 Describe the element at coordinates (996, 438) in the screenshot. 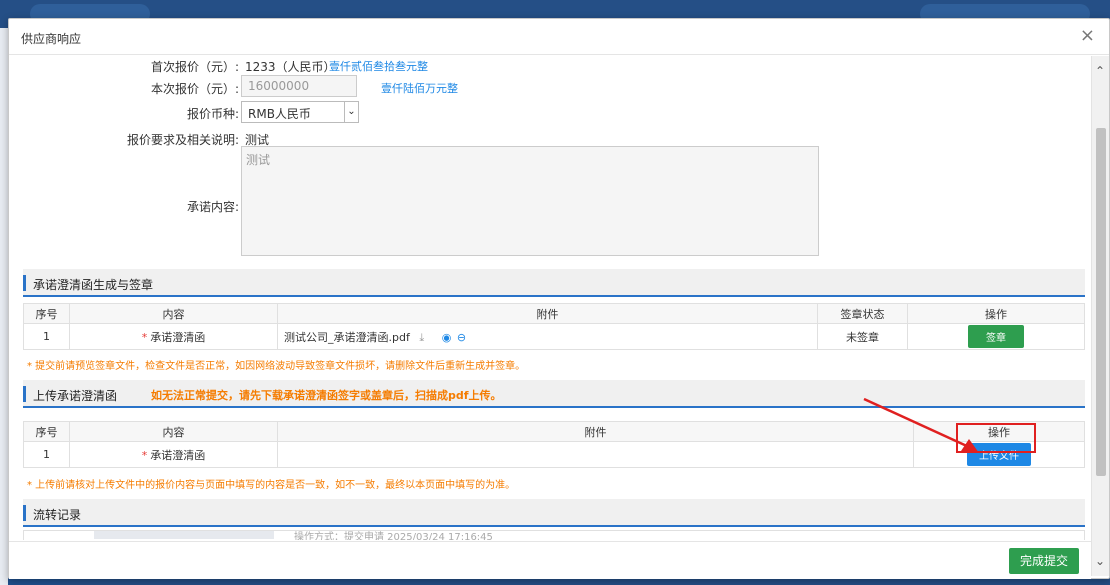

I see `highlight-box` at that location.